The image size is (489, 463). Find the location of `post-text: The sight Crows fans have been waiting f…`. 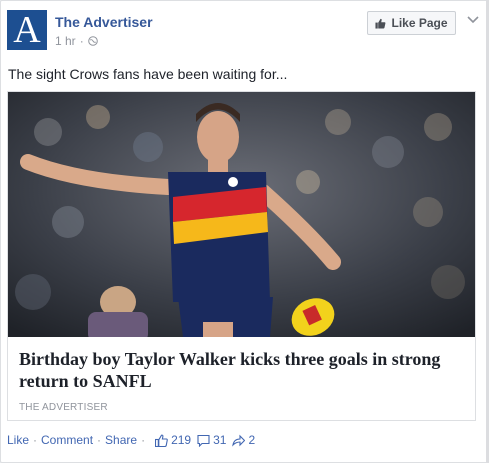

post-text: The sight Crows fans have been waiting f… is located at coordinates (148, 74).